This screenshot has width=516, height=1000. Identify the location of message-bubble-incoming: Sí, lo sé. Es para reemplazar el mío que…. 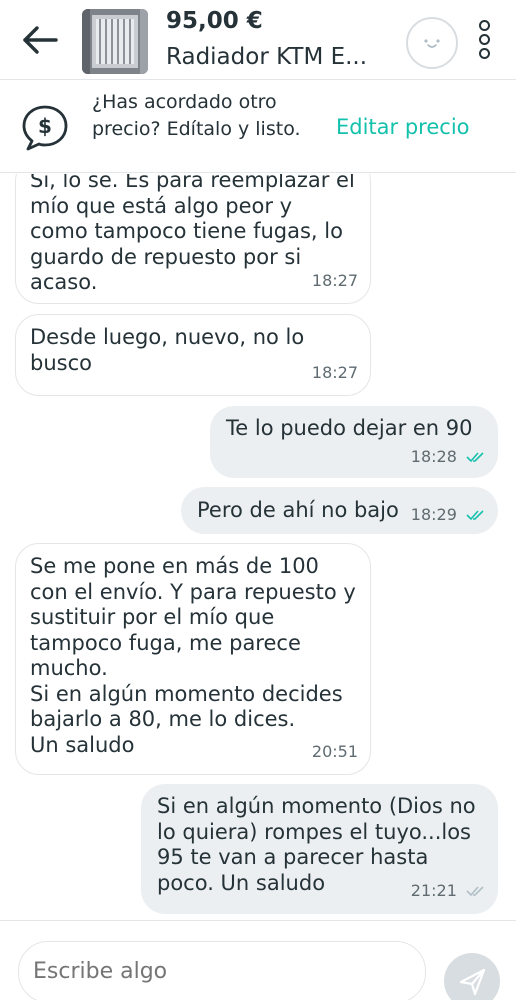
(193, 239).